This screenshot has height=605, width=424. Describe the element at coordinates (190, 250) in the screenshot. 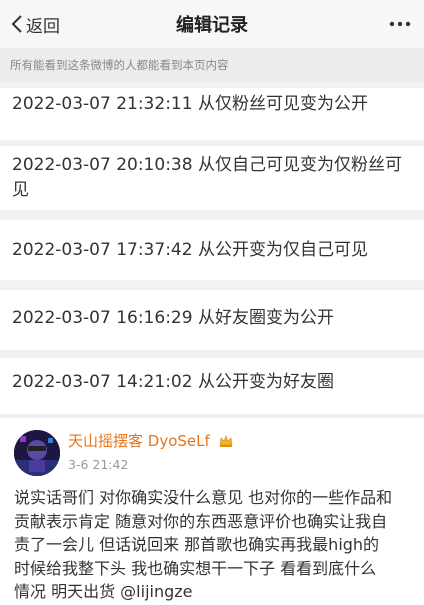

I see `edit-record-text: 2022-03-07 17:37:42 从公开变为仅自己可见` at that location.